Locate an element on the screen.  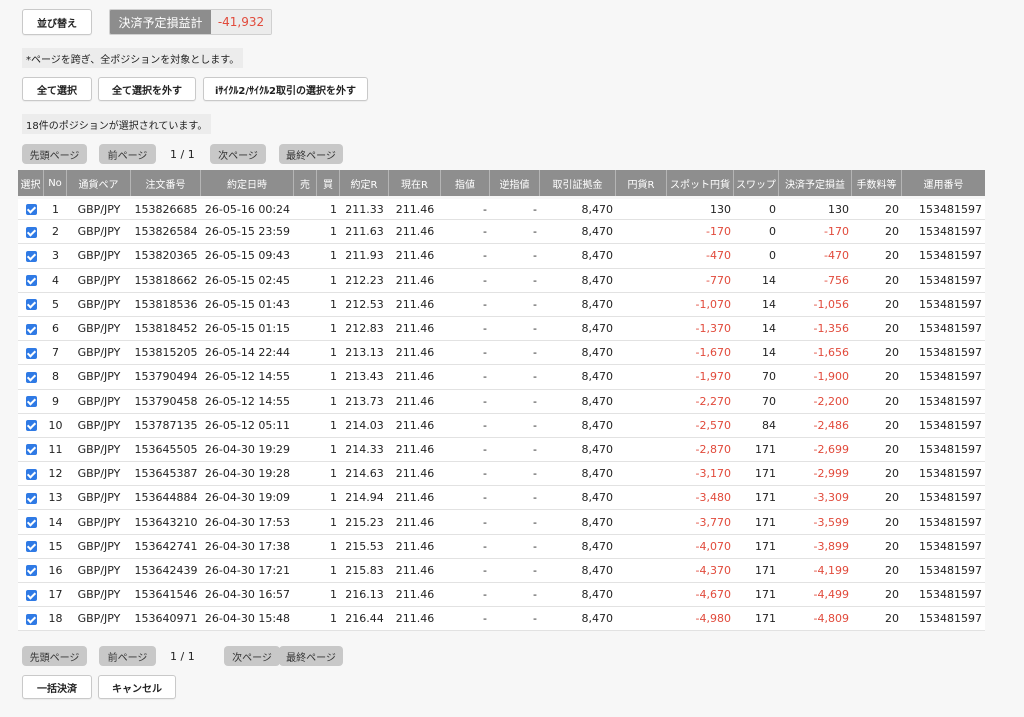
cell-no: 12 is located at coordinates (55, 474).